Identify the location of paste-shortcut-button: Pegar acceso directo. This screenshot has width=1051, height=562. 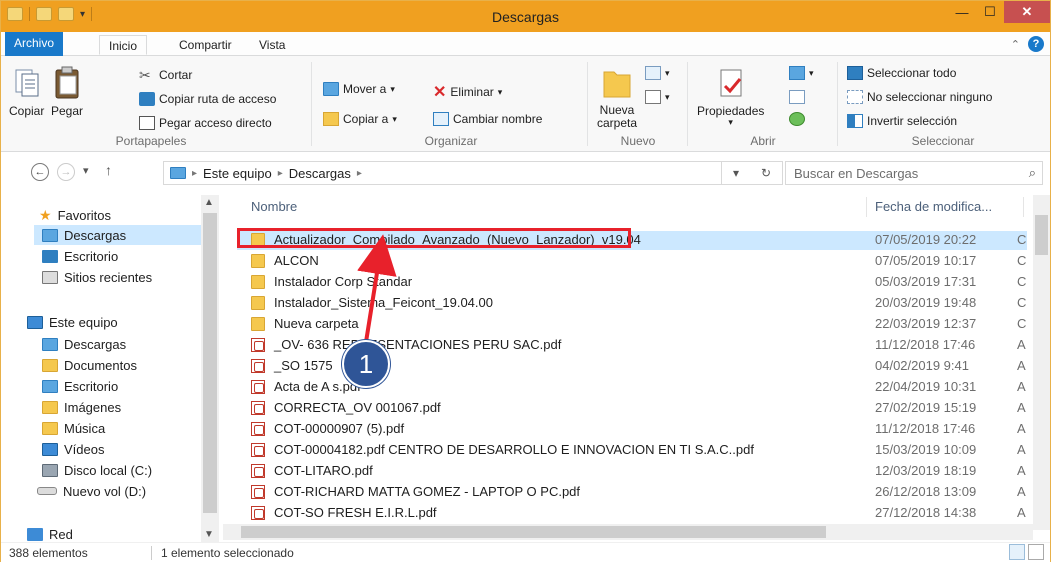
(205, 123).